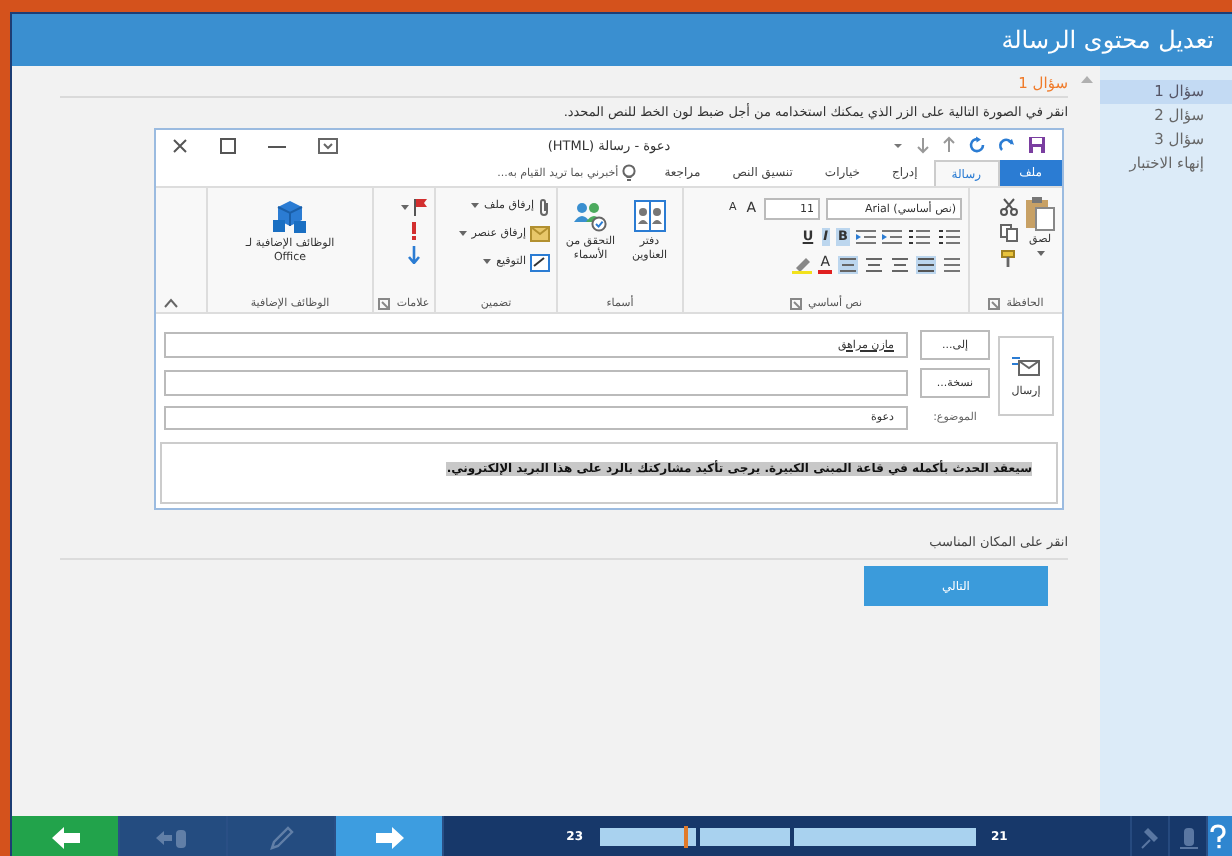 The height and width of the screenshot is (856, 1232). I want to click on up-arrow-icon, so click(949, 145).